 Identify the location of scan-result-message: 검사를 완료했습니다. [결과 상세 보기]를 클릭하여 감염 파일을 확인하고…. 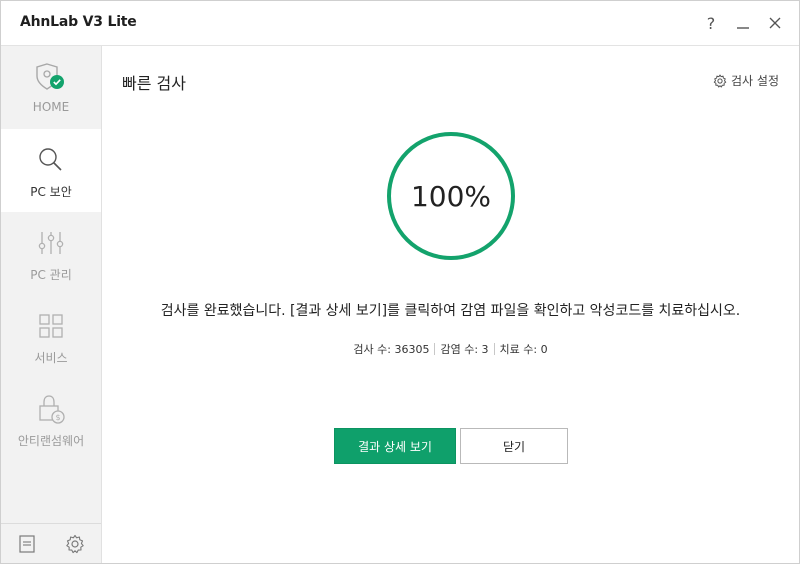
(450, 311).